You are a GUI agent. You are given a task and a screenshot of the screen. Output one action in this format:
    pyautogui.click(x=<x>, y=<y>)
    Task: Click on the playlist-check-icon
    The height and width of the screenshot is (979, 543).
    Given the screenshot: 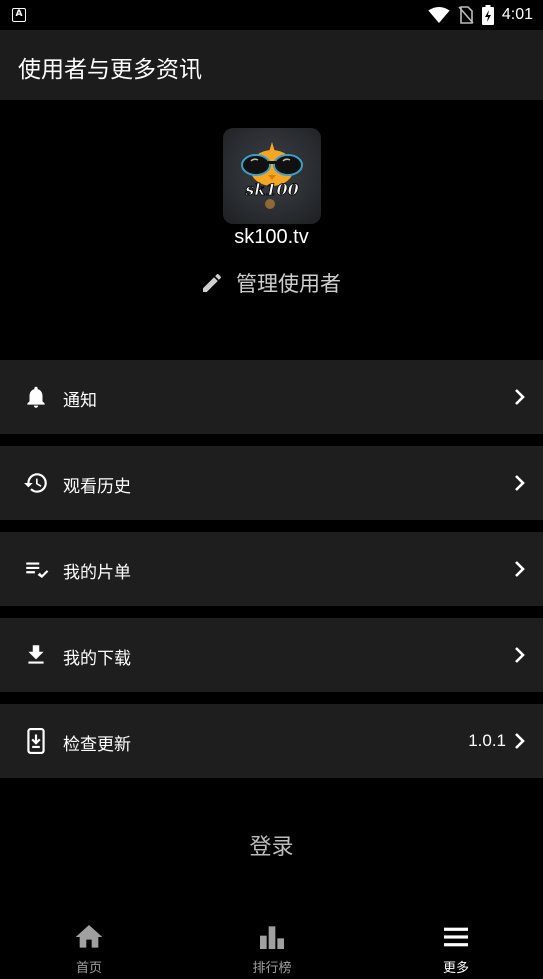 What is the action you would take?
    pyautogui.click(x=37, y=570)
    